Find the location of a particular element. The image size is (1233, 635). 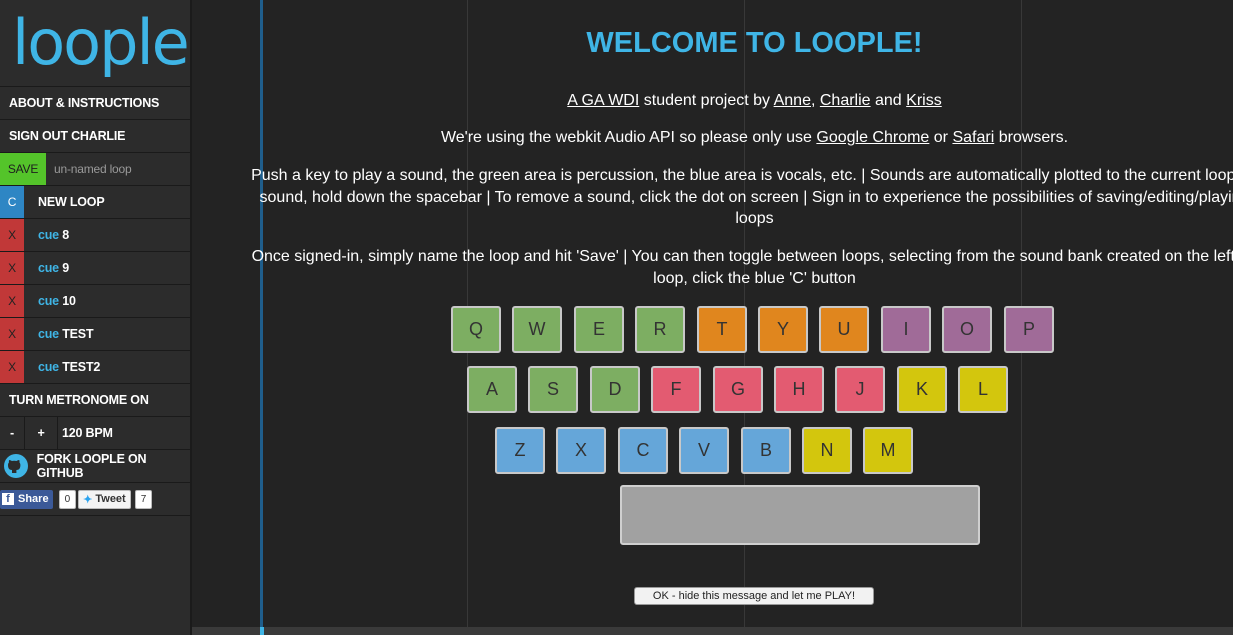

bpm-increase-button: + is located at coordinates (41, 433).